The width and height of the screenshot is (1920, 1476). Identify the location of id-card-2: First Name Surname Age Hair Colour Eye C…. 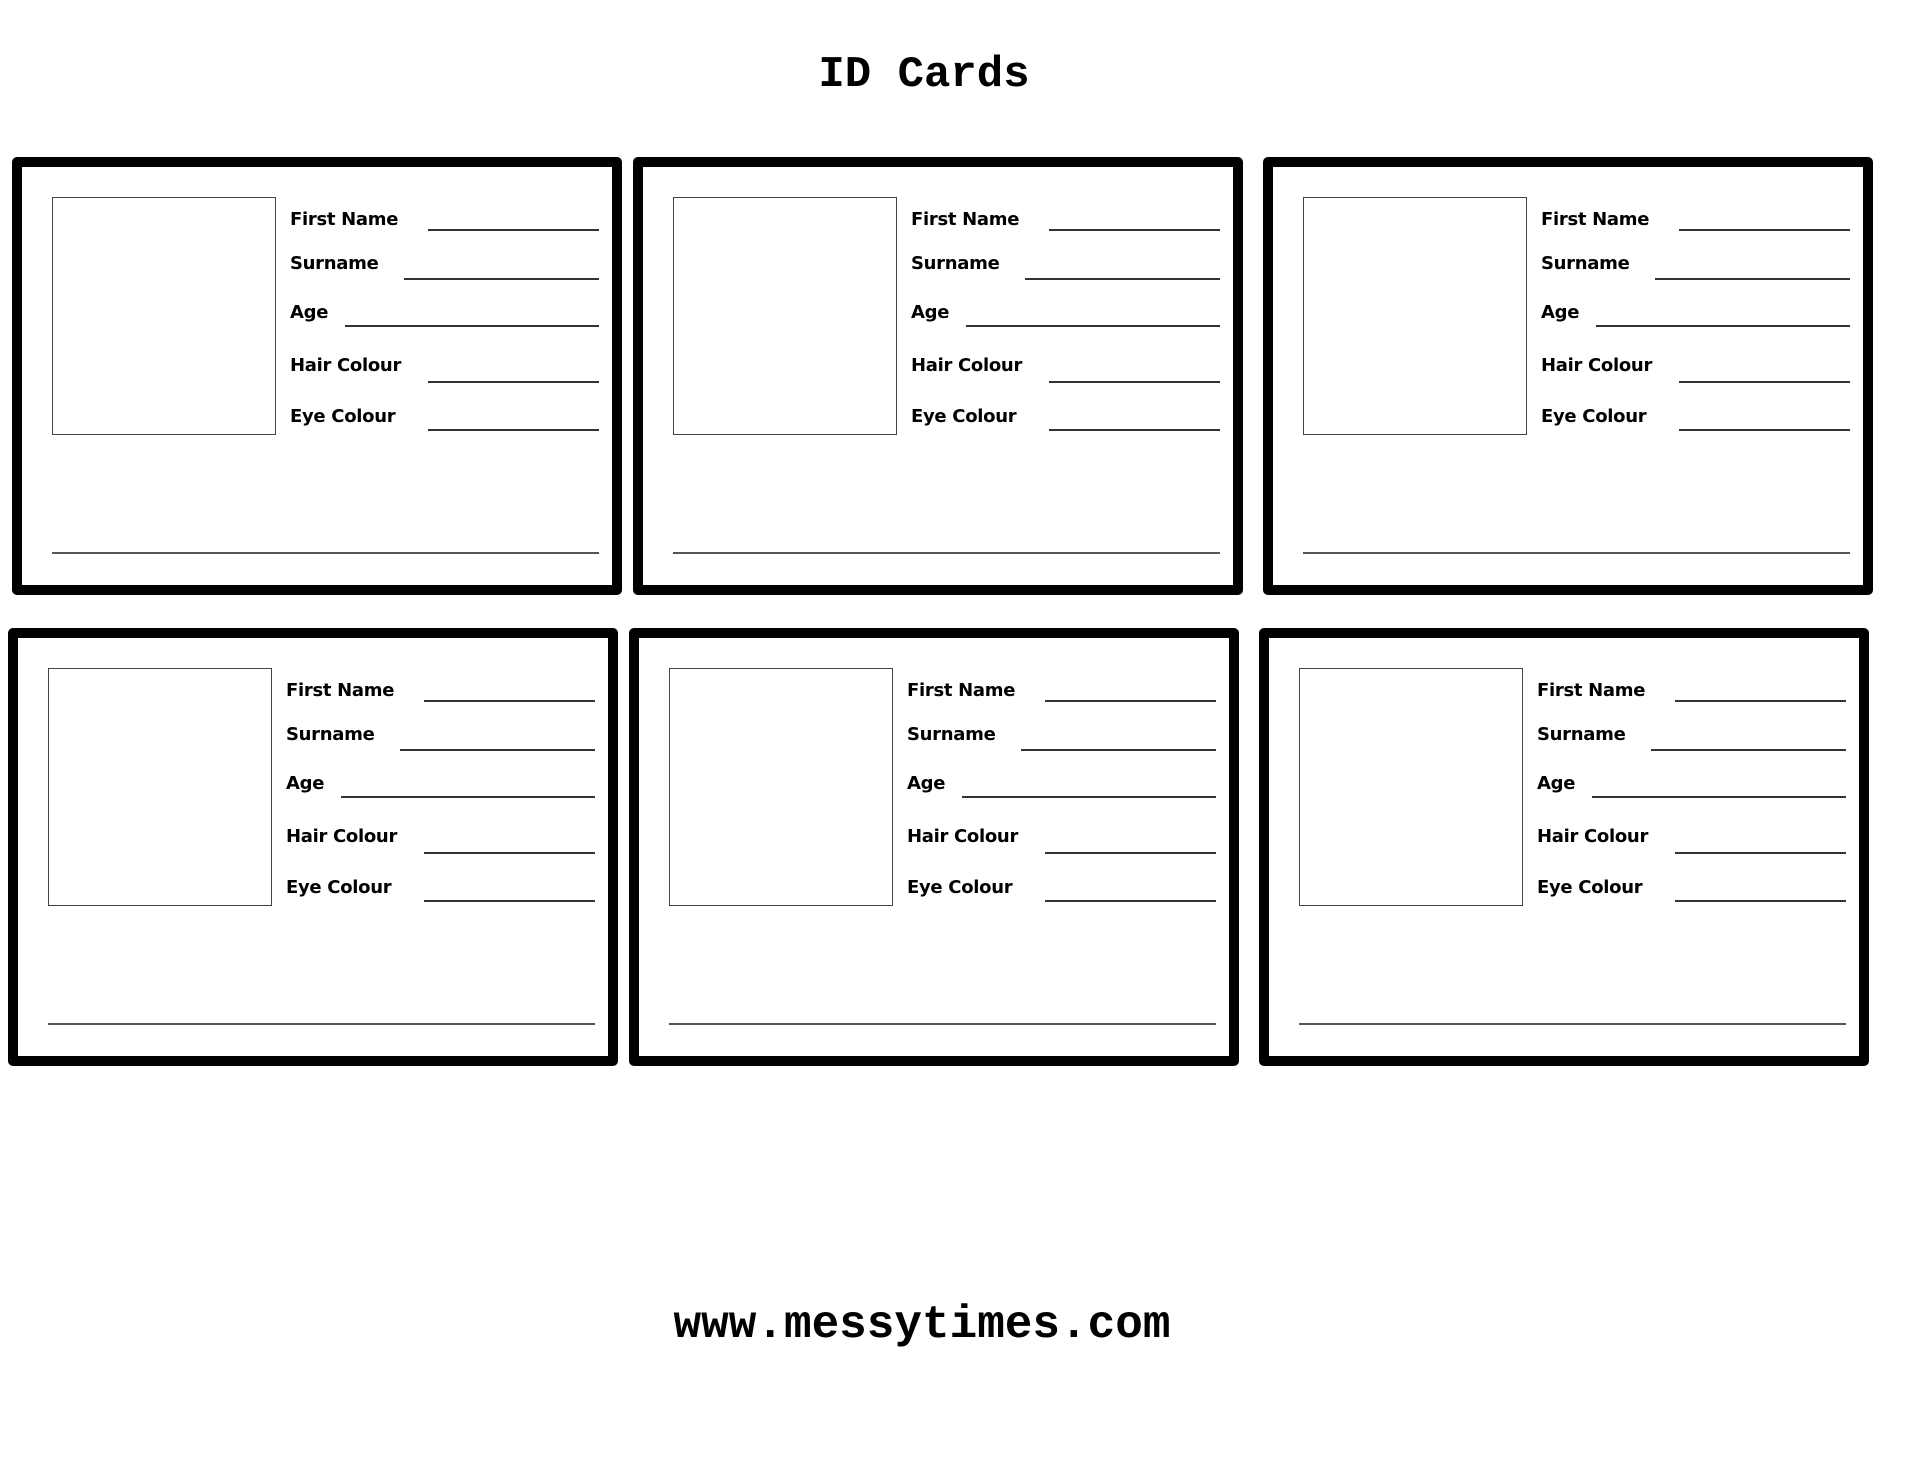
(938, 376).